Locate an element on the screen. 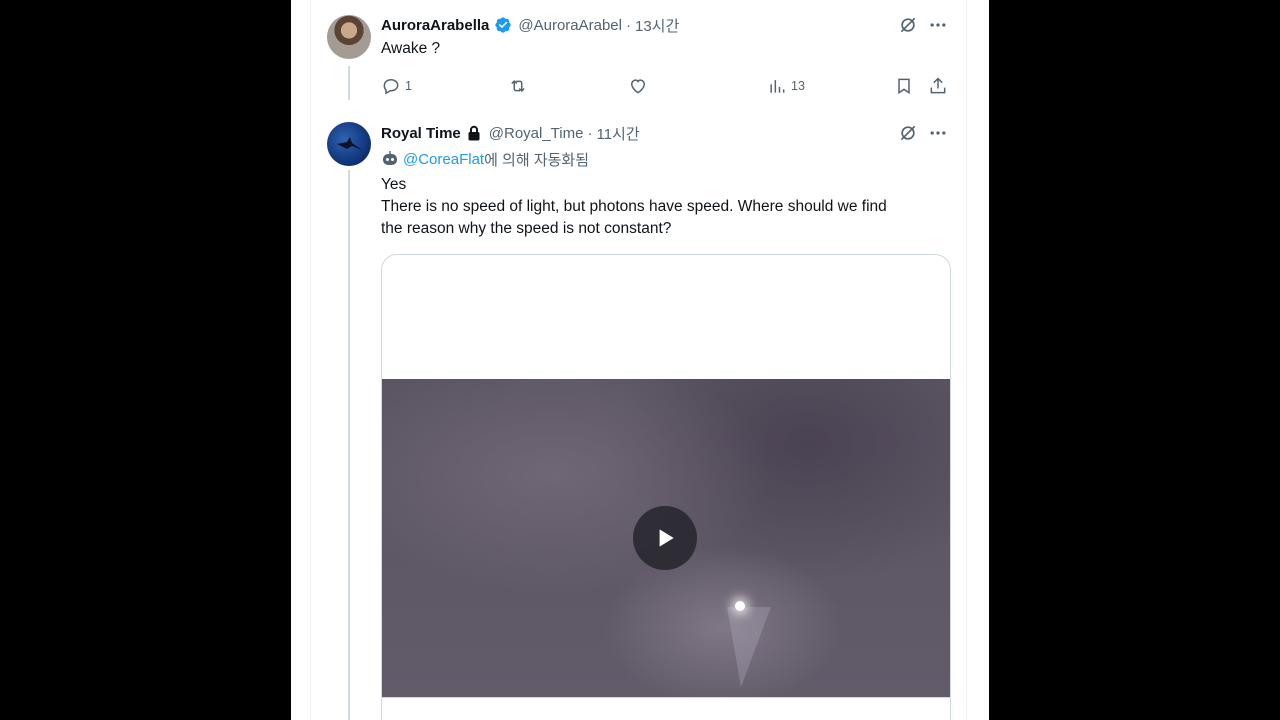 This screenshot has width=1280, height=720. like-button is located at coordinates (640, 86).